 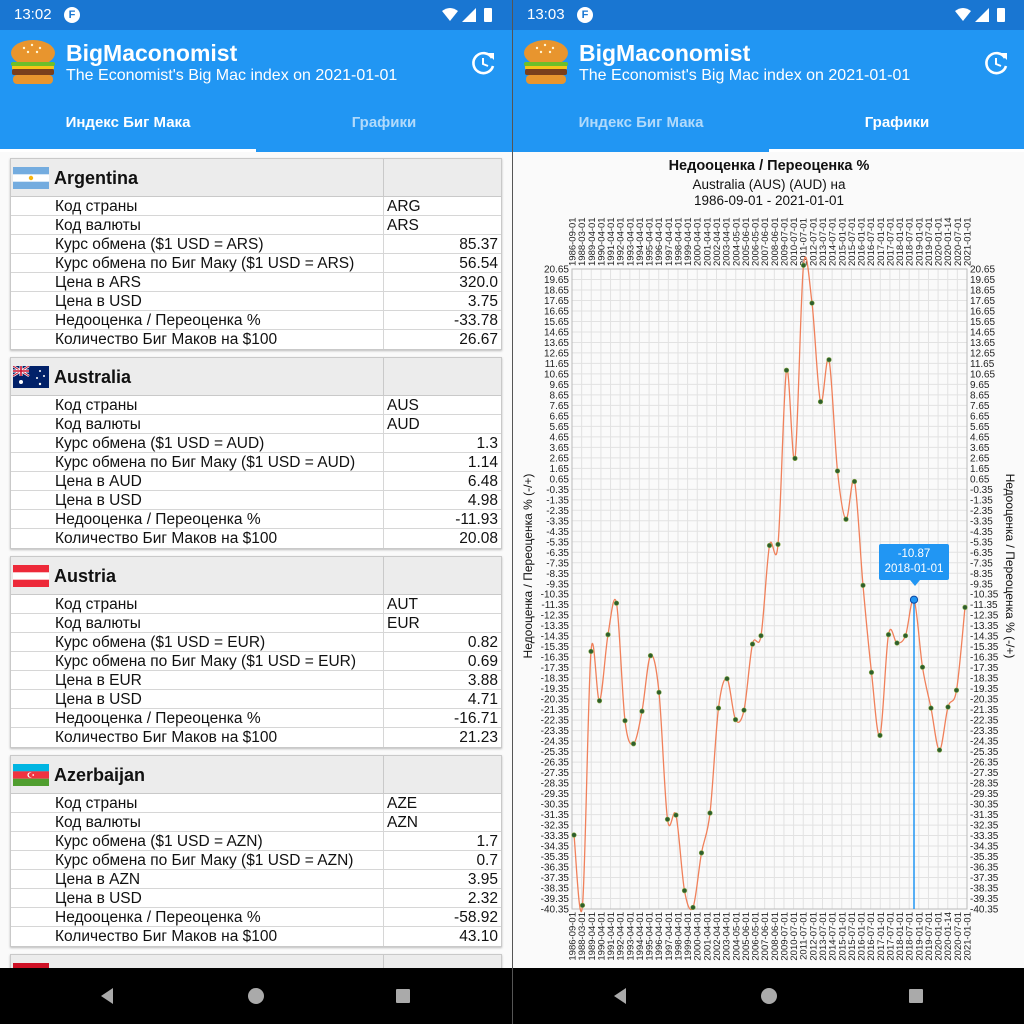 I want to click on y-tick-label-left: 4.65, so click(x=560, y=437).